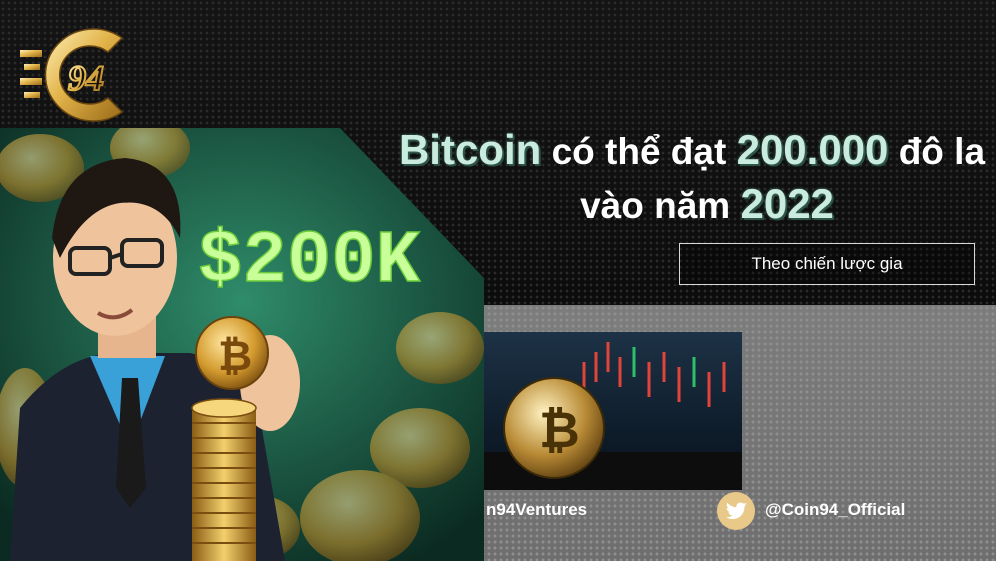 This screenshot has width=996, height=561. What do you see at coordinates (86, 78) in the screenshot?
I see `logo-number: 94` at bounding box center [86, 78].